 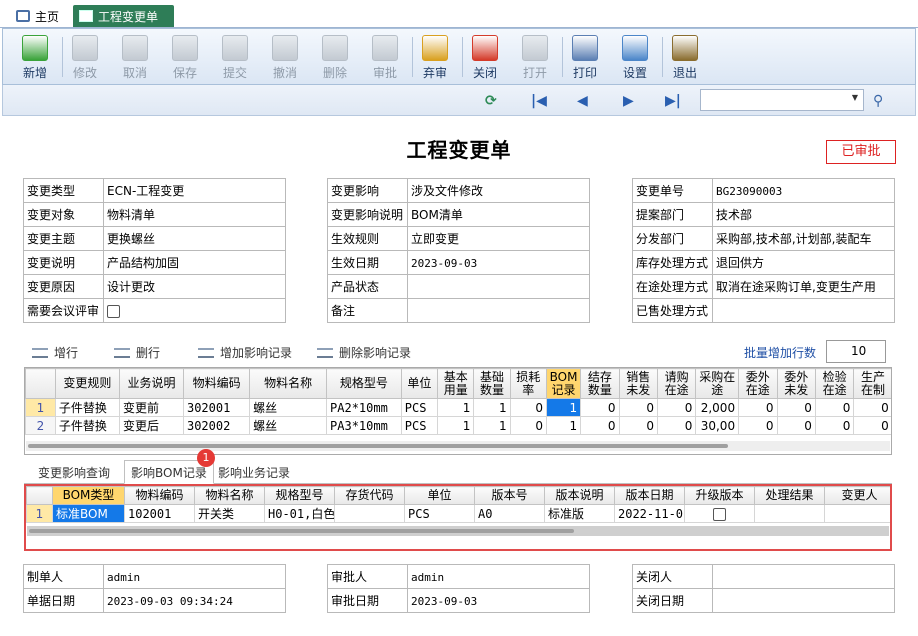 I want to click on column-header: 业务说明, so click(x=151, y=383).